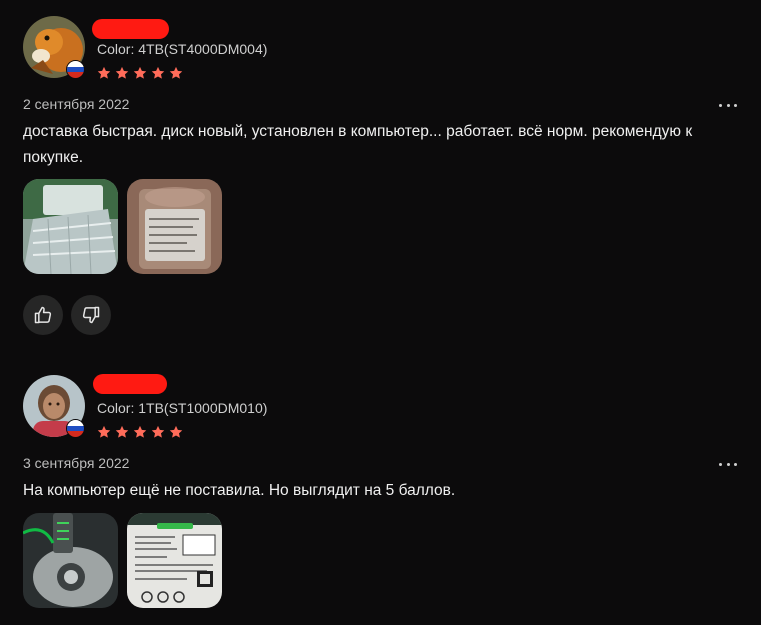 Image resolution: width=761 pixels, height=625 pixels. I want to click on product-variant: Color: 4TB(ST4000DM004), so click(182, 49).